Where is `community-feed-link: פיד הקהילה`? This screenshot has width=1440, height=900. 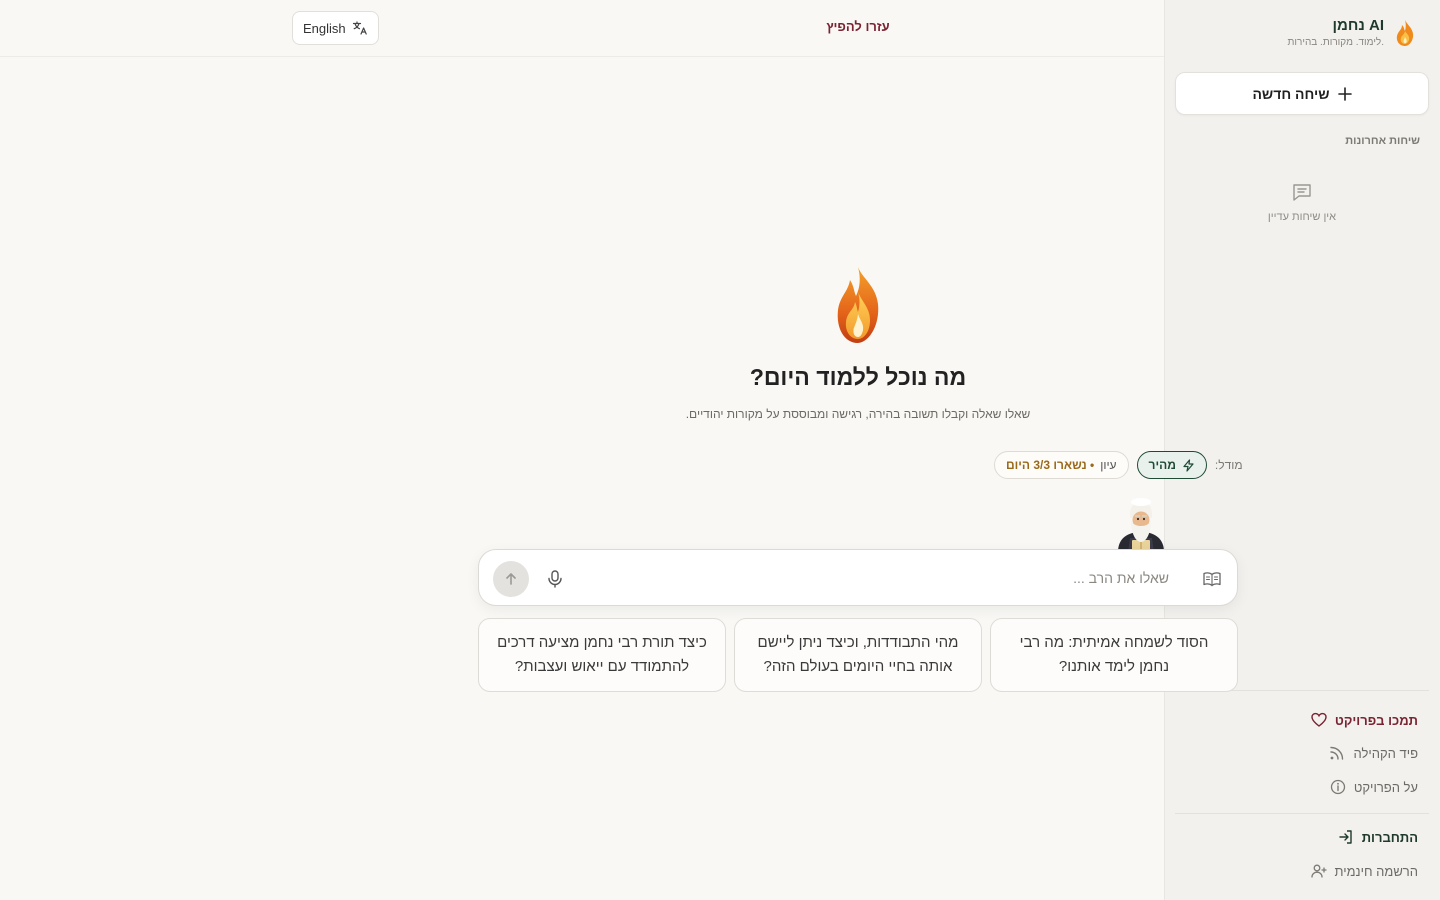 community-feed-link: פיד הקהילה is located at coordinates (1373, 753).